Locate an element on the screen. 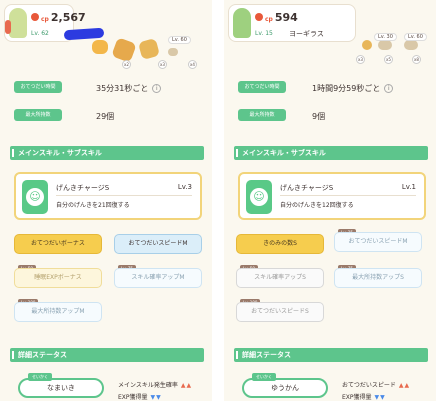 The width and height of the screenshot is (440, 401). main-skill-level: Lv.3 is located at coordinates (184, 187).